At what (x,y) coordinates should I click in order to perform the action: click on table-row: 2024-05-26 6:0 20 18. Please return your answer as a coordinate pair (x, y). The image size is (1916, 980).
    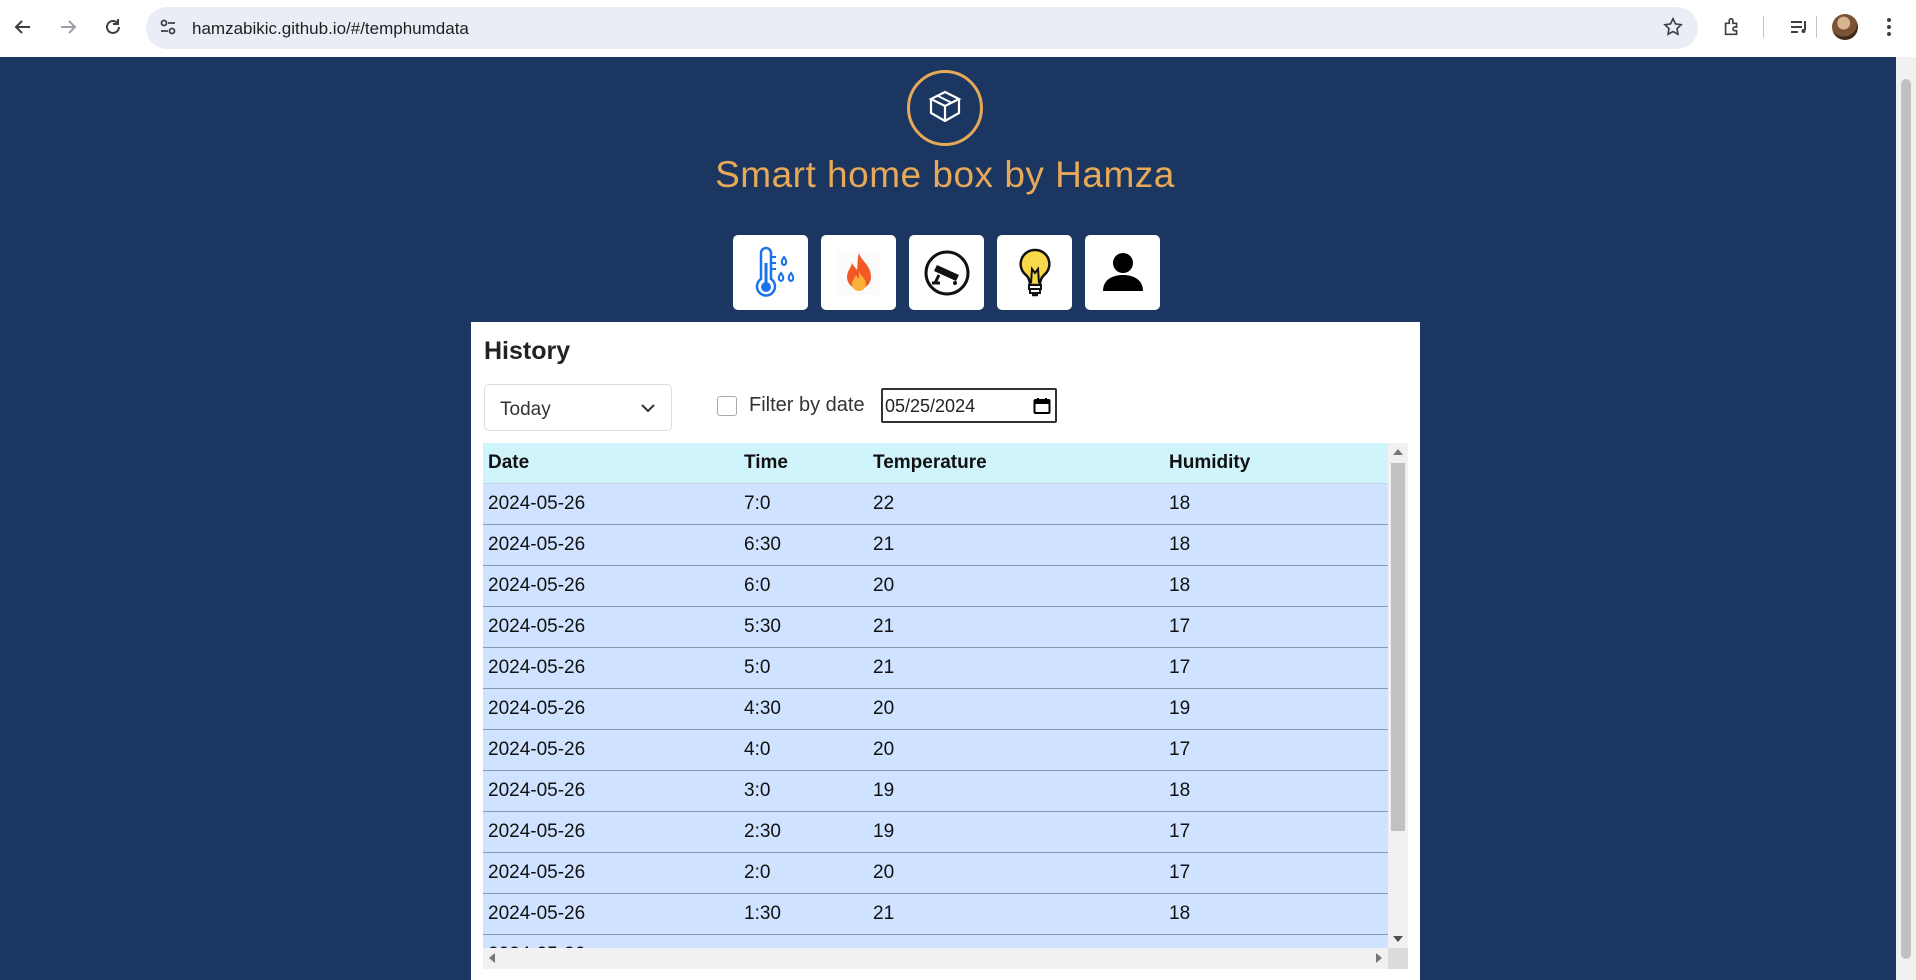
    Looking at the image, I should click on (936, 586).